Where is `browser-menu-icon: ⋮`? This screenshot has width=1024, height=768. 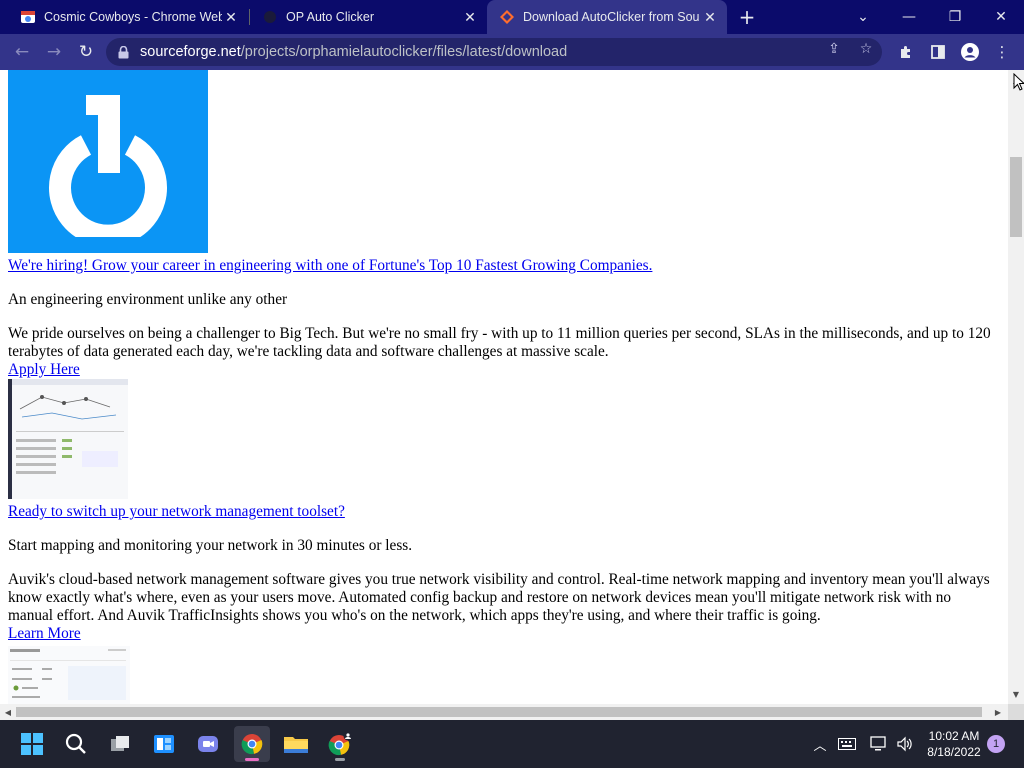
browser-menu-icon: ⋮ is located at coordinates (1002, 52).